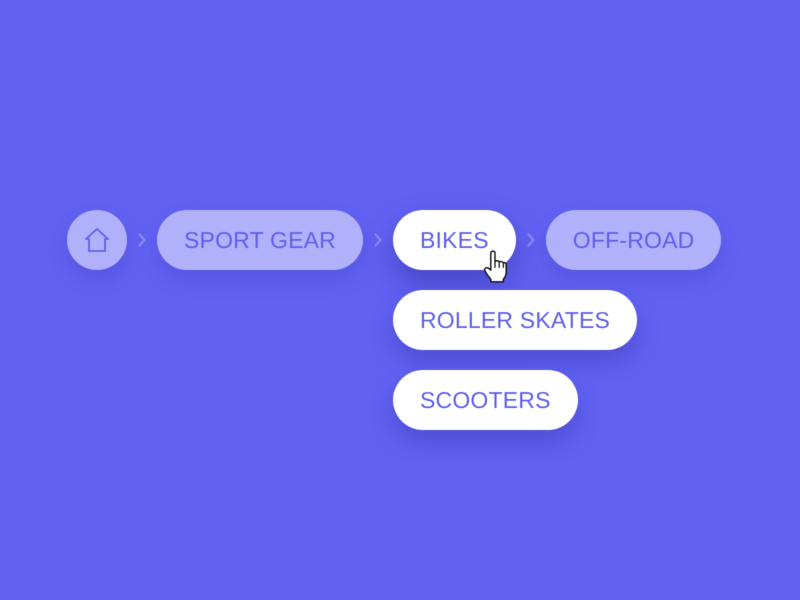  I want to click on hand-cursor-icon, so click(494, 266).